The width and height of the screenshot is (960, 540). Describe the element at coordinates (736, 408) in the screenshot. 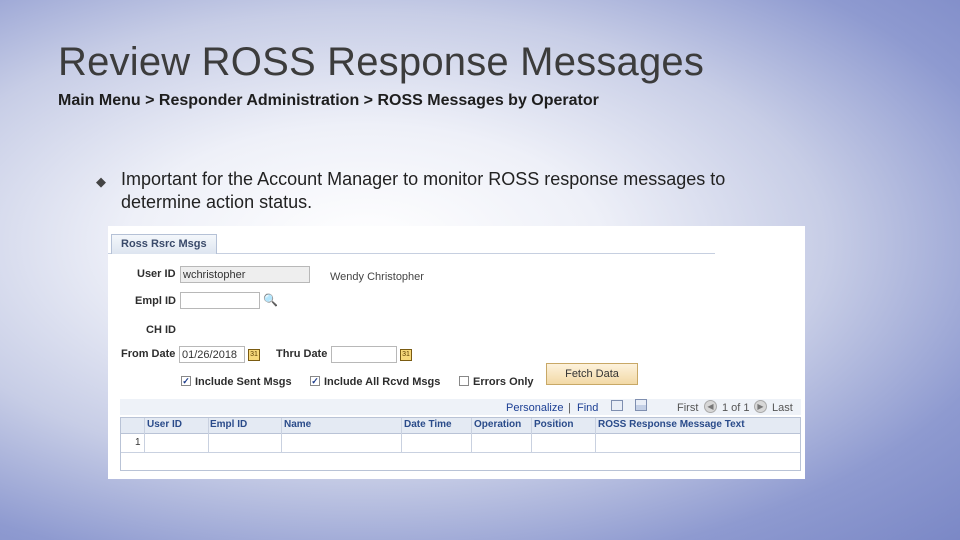

I see `page-info: 1 of 1` at that location.